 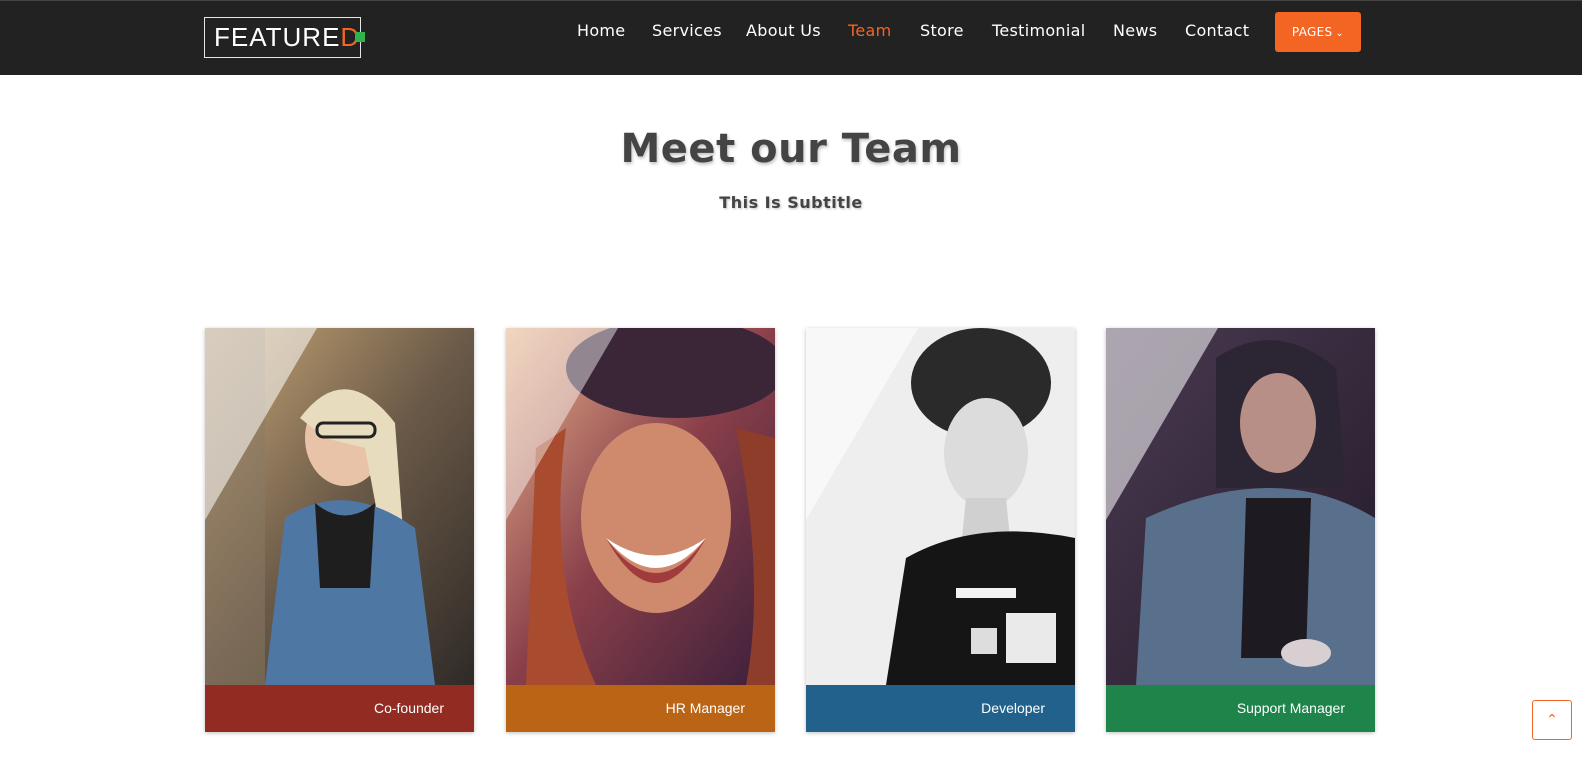 What do you see at coordinates (339, 708) in the screenshot?
I see `team-role: Co-founder` at bounding box center [339, 708].